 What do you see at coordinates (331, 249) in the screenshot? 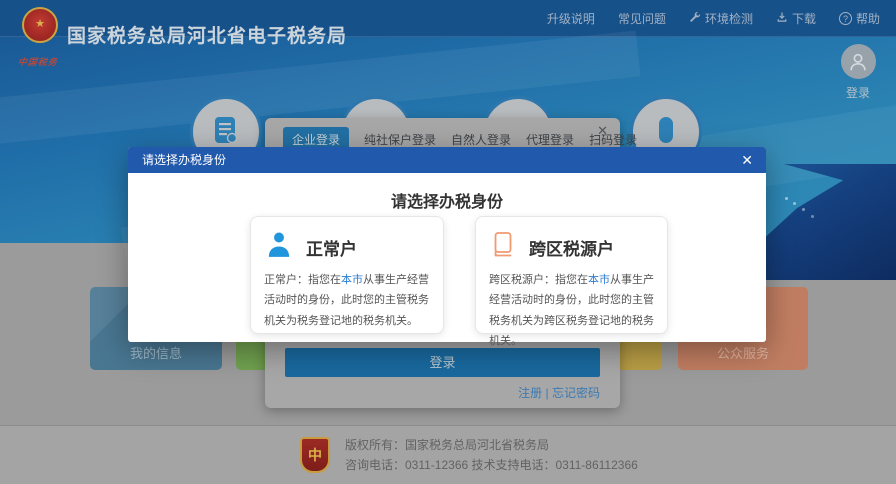
I see `option-normal-title: 正常户` at bounding box center [331, 249].